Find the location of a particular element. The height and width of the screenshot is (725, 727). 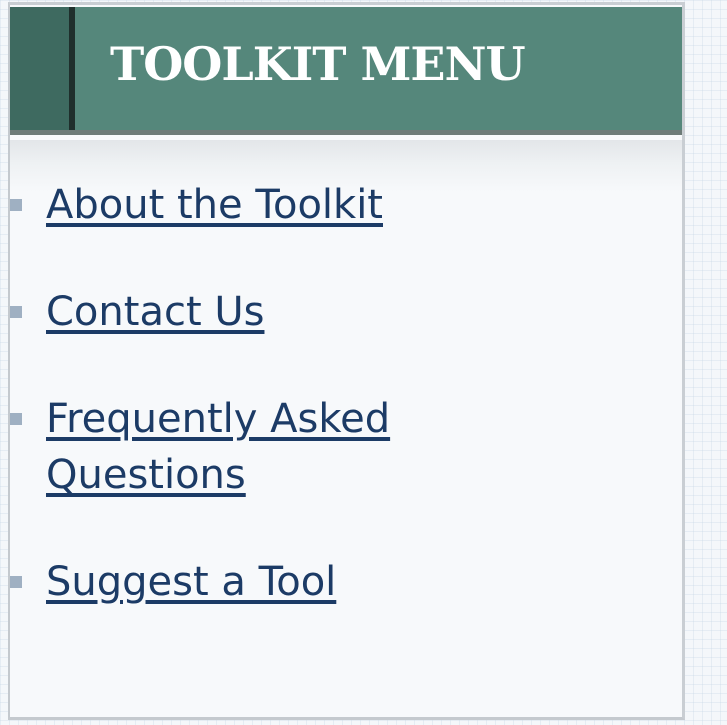

menu-item-suggest: Suggest a Tool is located at coordinates (340, 582).